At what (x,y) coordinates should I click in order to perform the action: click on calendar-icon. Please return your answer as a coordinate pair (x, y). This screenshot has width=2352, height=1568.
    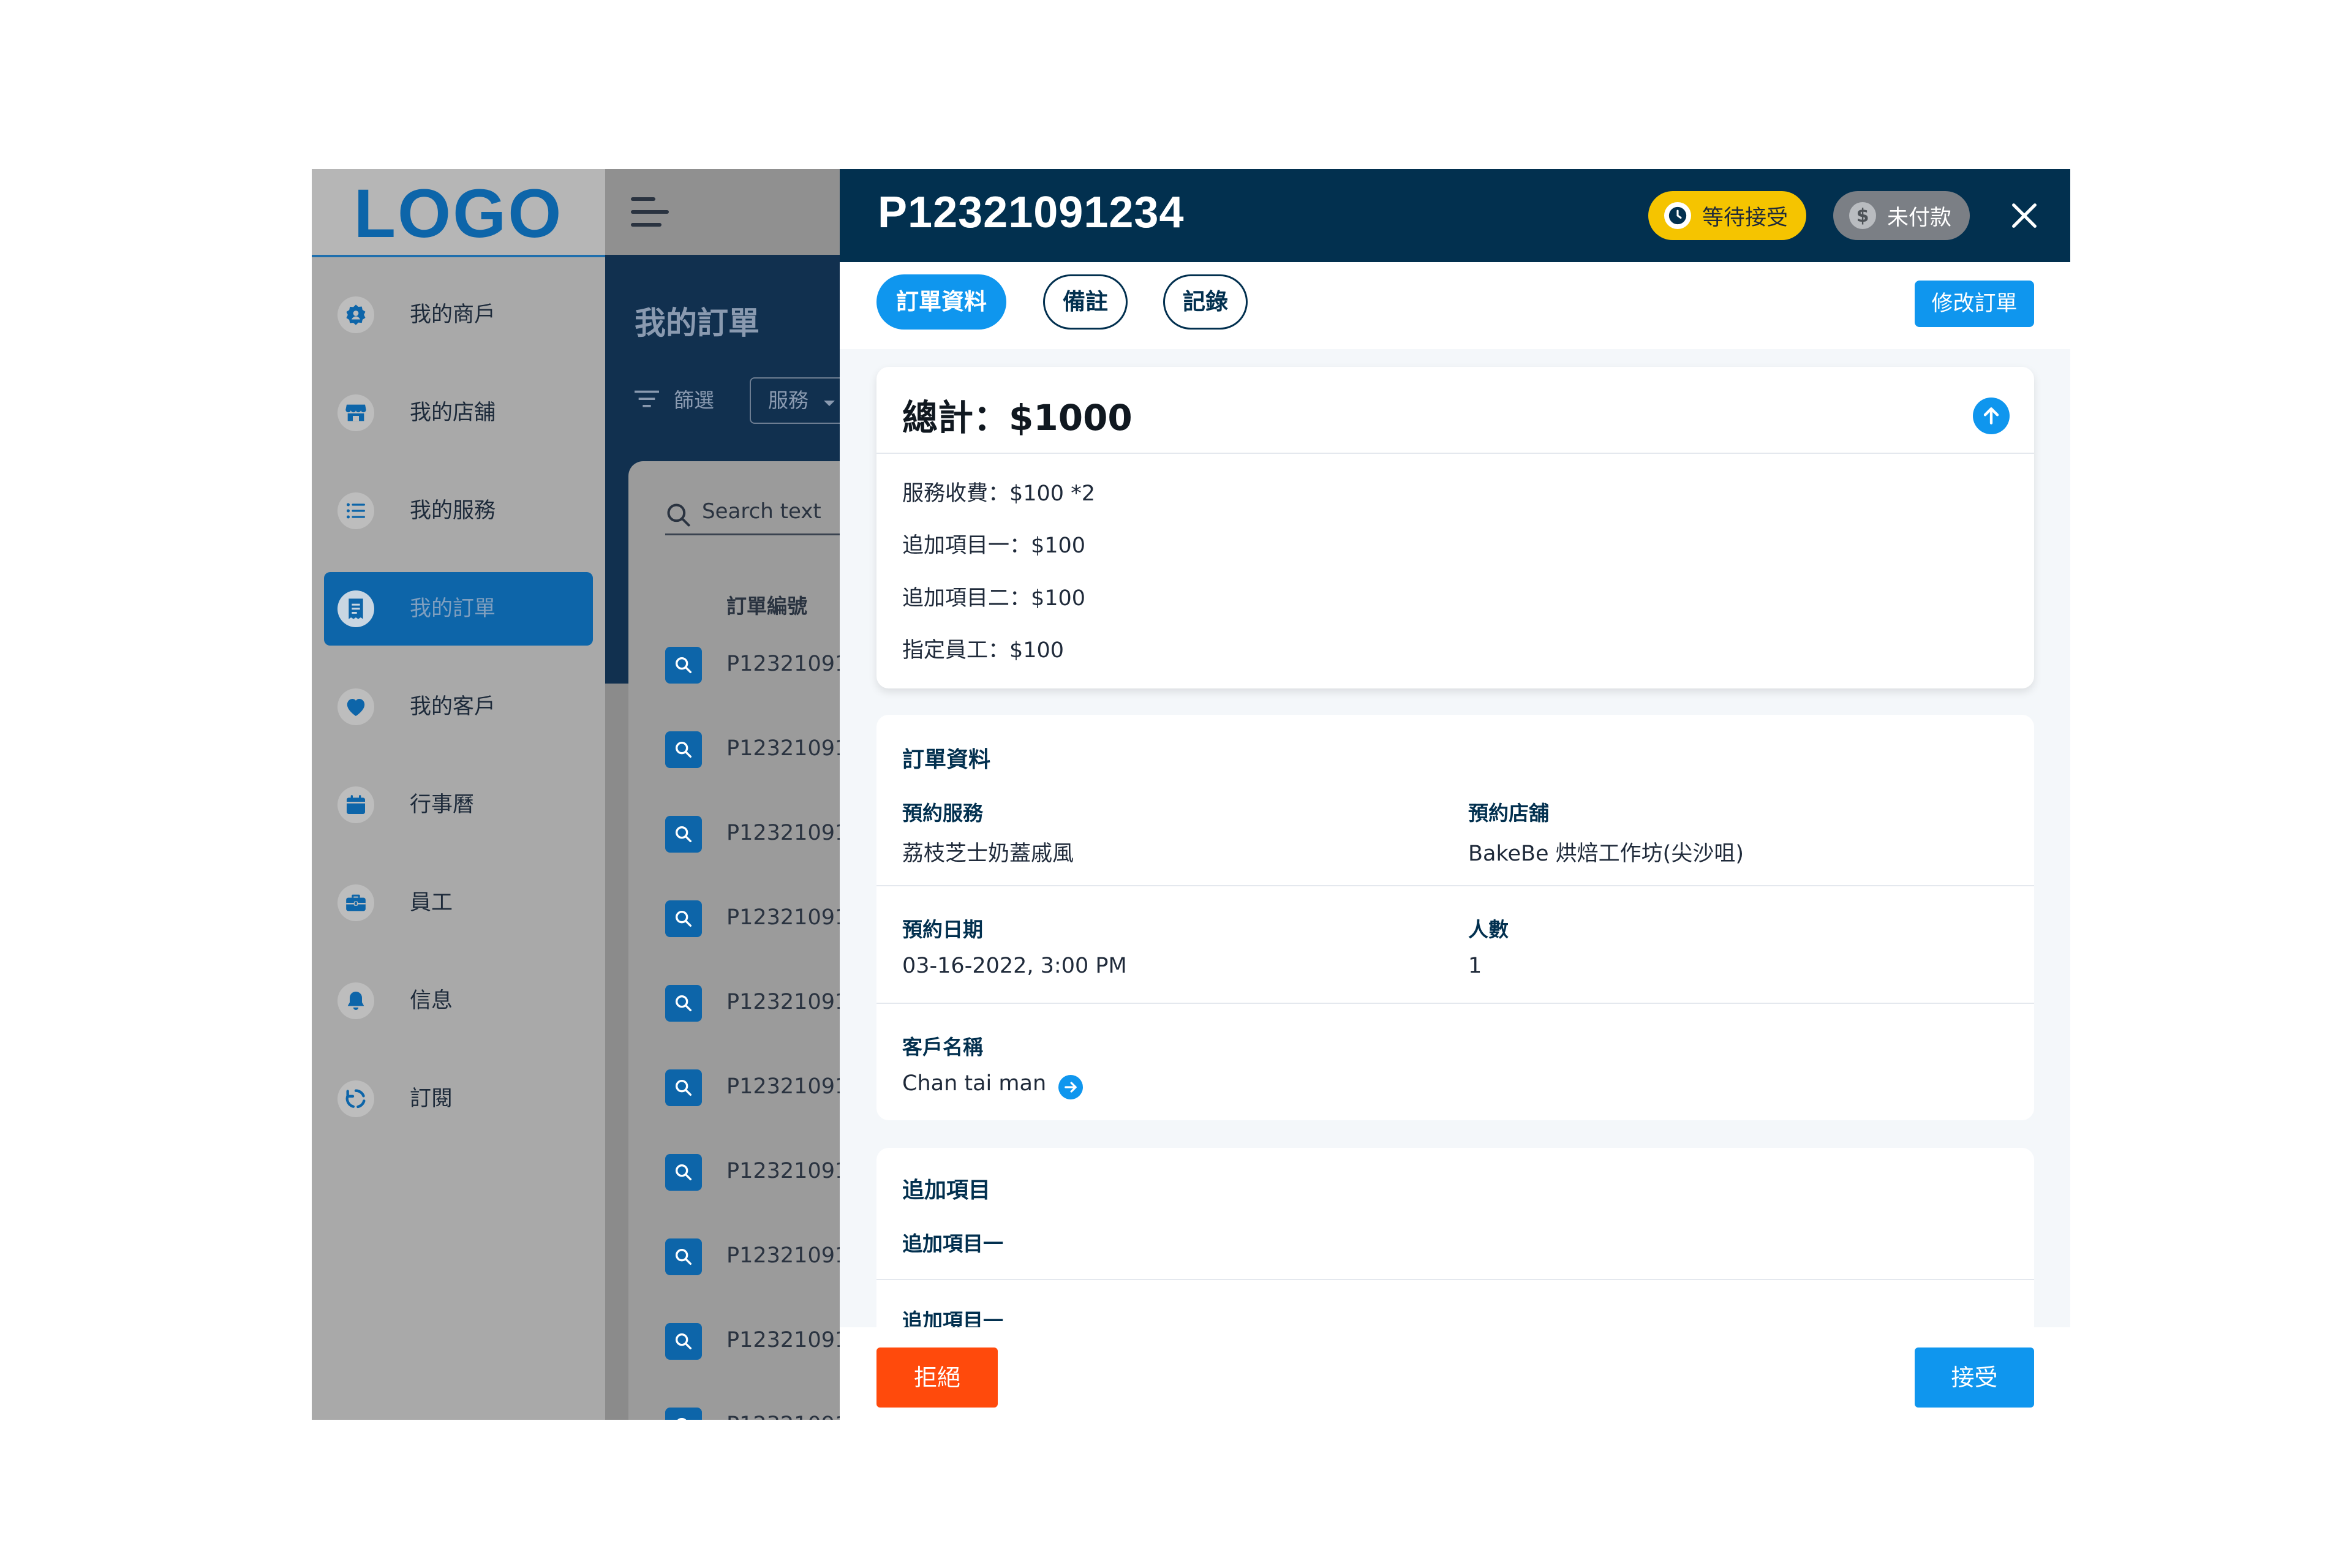
    Looking at the image, I should click on (356, 805).